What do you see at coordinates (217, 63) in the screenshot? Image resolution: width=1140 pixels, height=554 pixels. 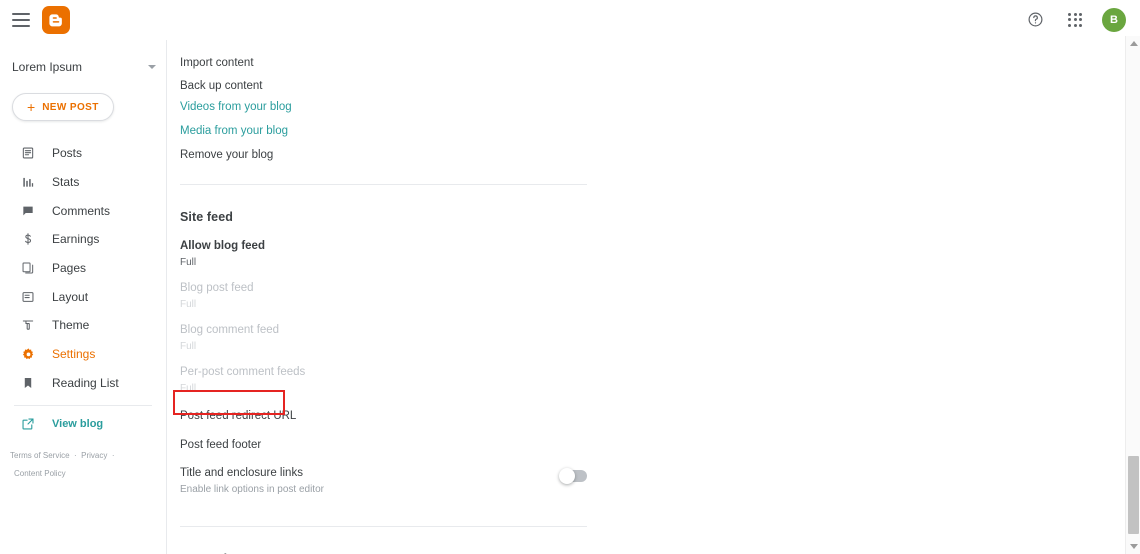 I see `import-content-label: Import content` at bounding box center [217, 63].